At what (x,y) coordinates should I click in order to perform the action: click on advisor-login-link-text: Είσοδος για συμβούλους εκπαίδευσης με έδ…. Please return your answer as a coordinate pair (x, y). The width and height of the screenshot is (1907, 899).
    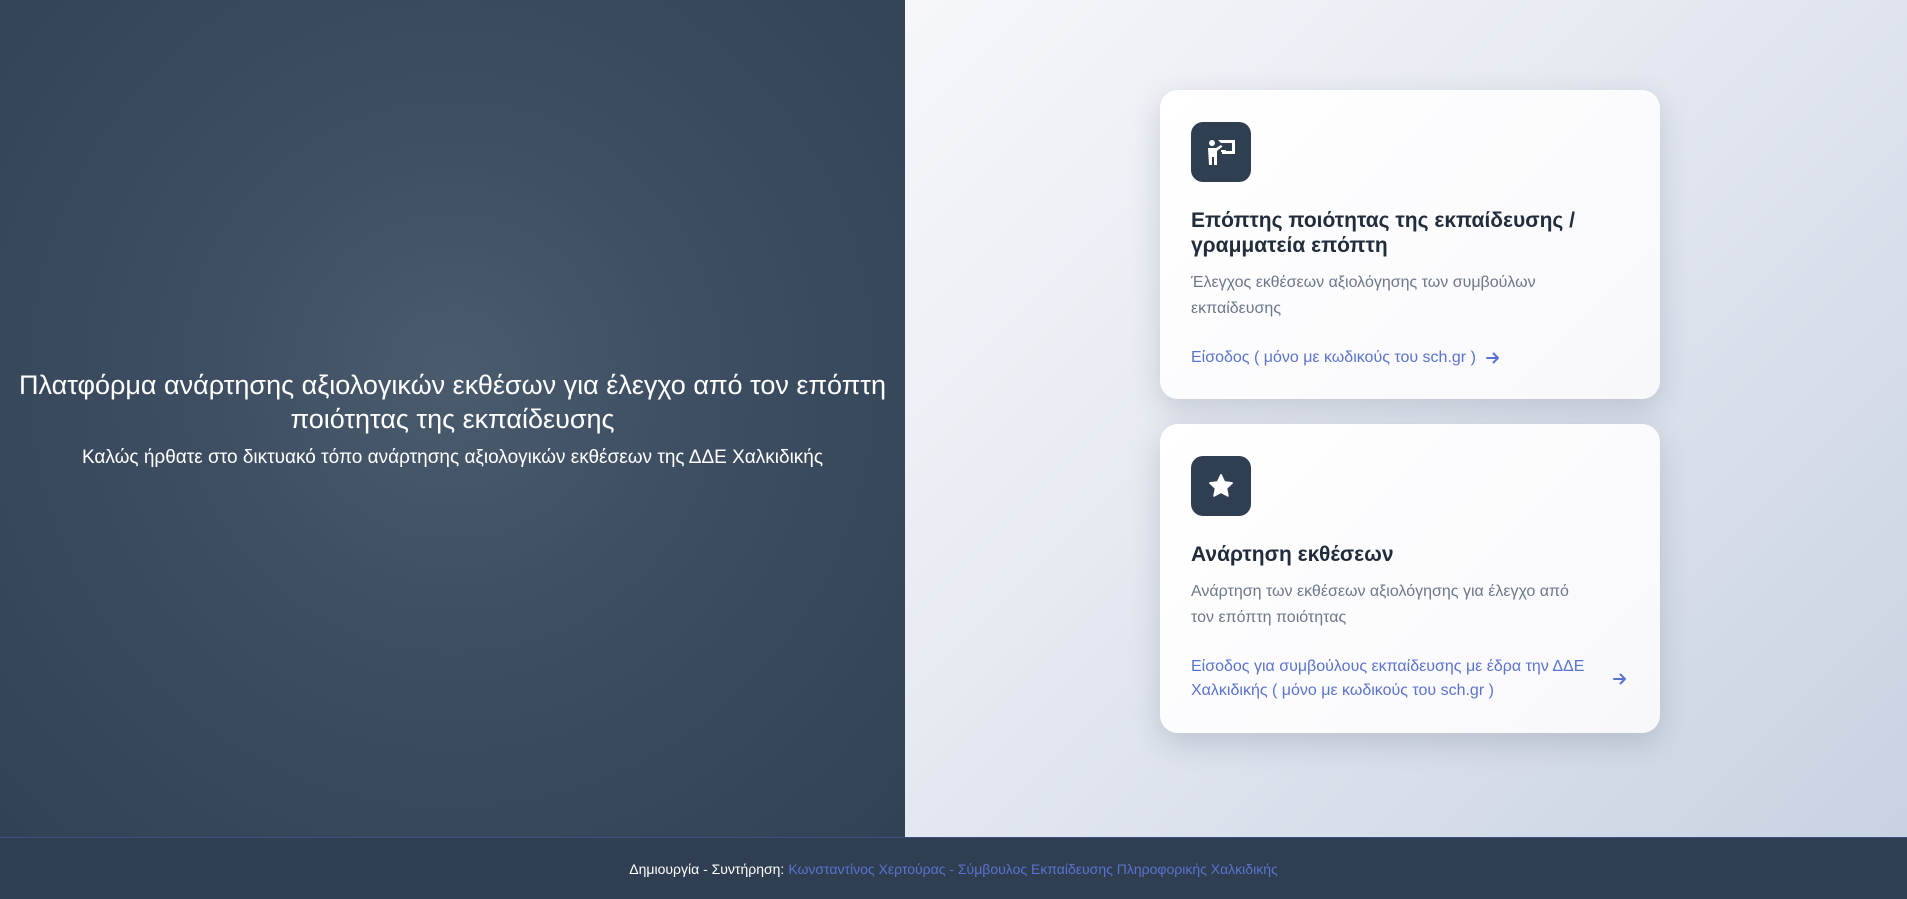
    Looking at the image, I should click on (1388, 678).